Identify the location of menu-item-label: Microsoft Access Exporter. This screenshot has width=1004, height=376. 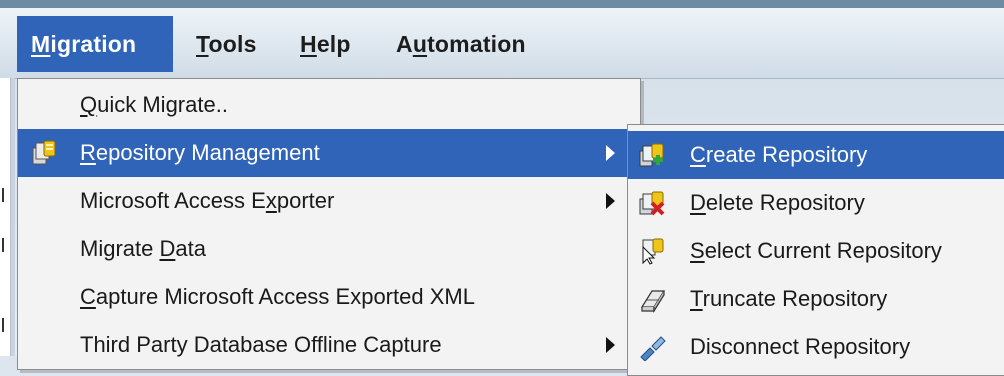
(207, 201).